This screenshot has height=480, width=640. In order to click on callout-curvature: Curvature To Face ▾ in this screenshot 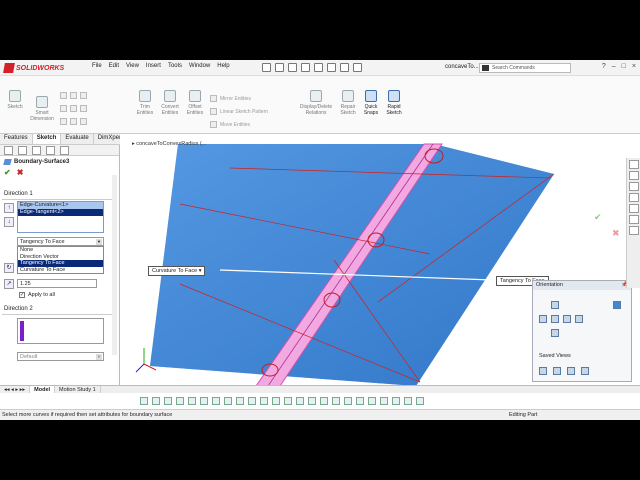, I will do `click(177, 271)`.